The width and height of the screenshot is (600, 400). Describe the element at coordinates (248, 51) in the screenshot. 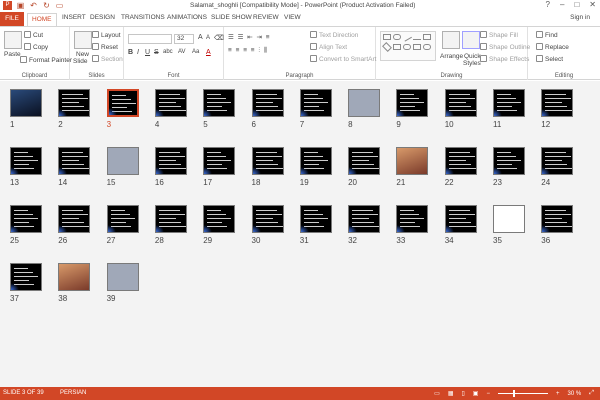

I see `alignment-icon: ≡ ≡ ≡ ≡ ⫶ ⫼` at that location.